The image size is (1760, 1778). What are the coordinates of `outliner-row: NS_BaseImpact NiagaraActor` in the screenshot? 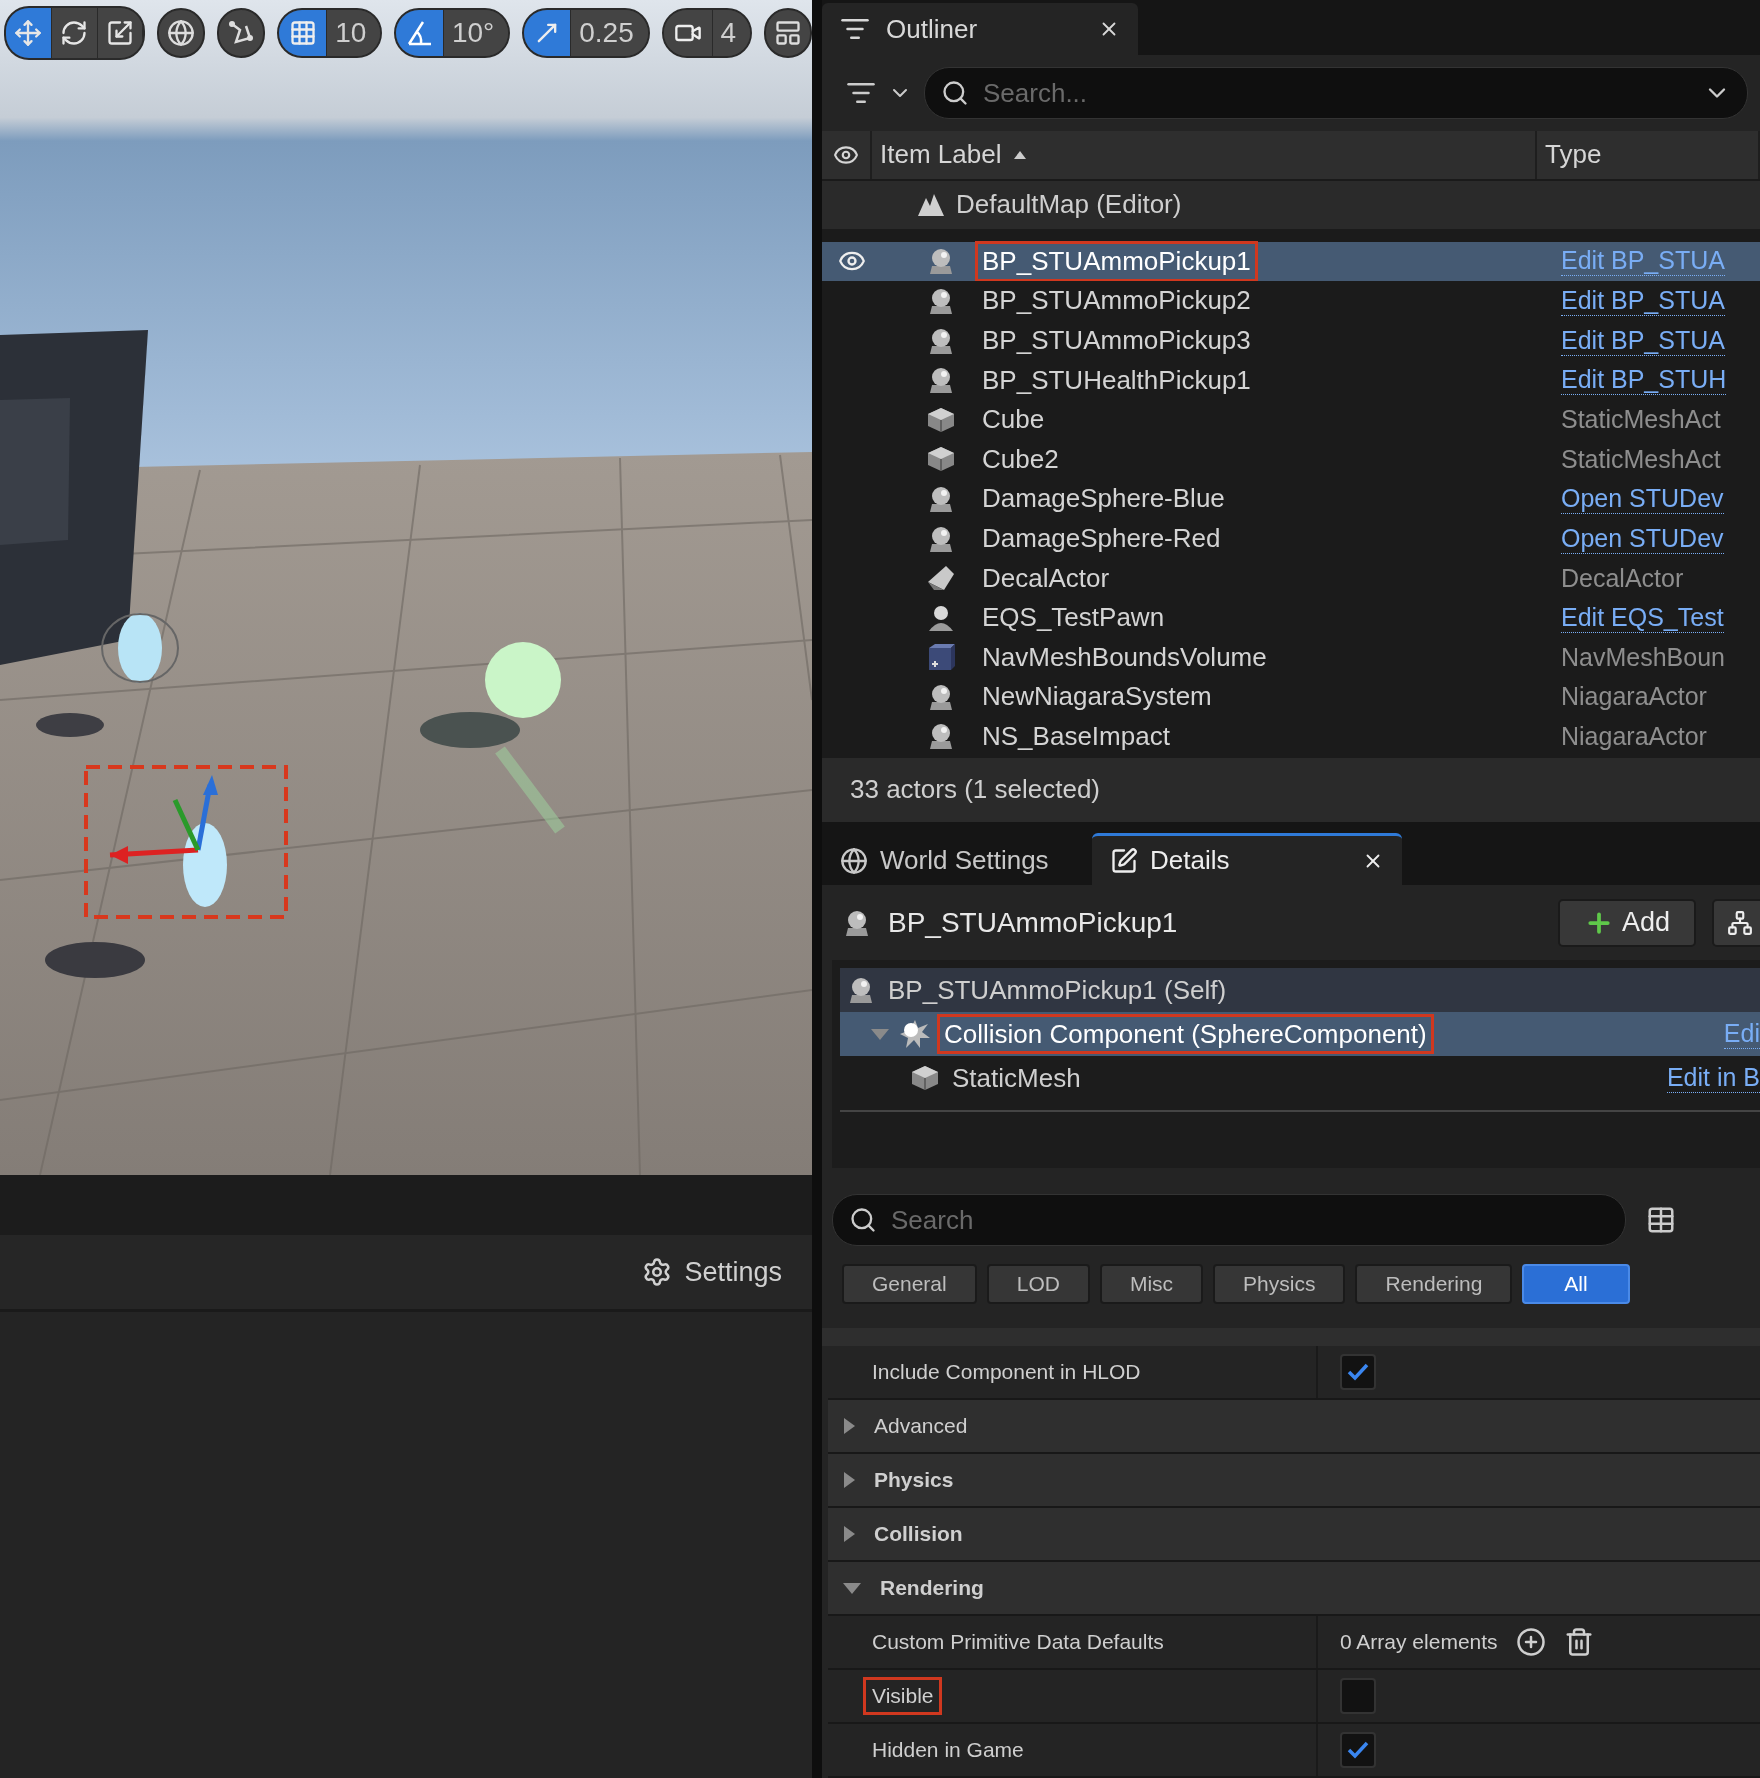 It's located at (1291, 736).